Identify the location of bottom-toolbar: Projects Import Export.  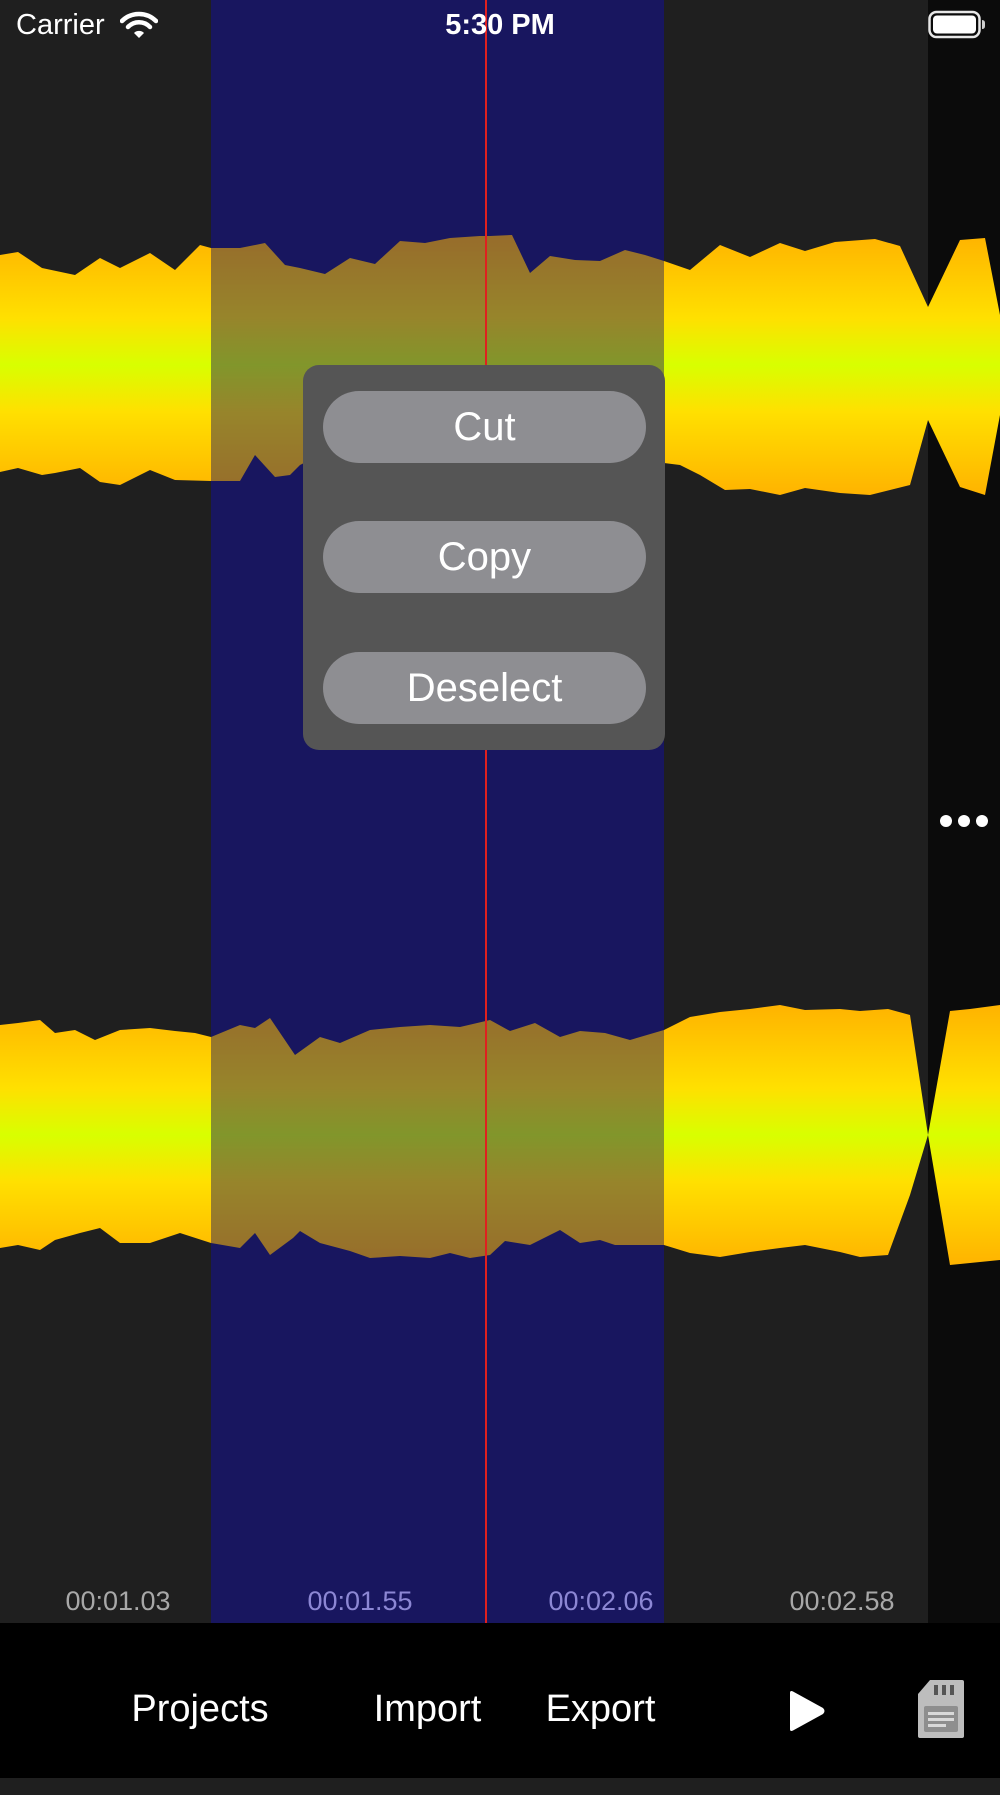
(500, 1700).